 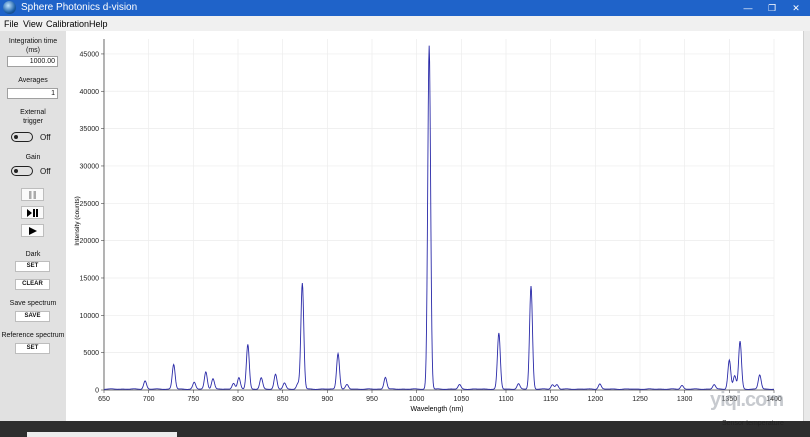 I want to click on x-tick-label: 1200, so click(x=596, y=399).